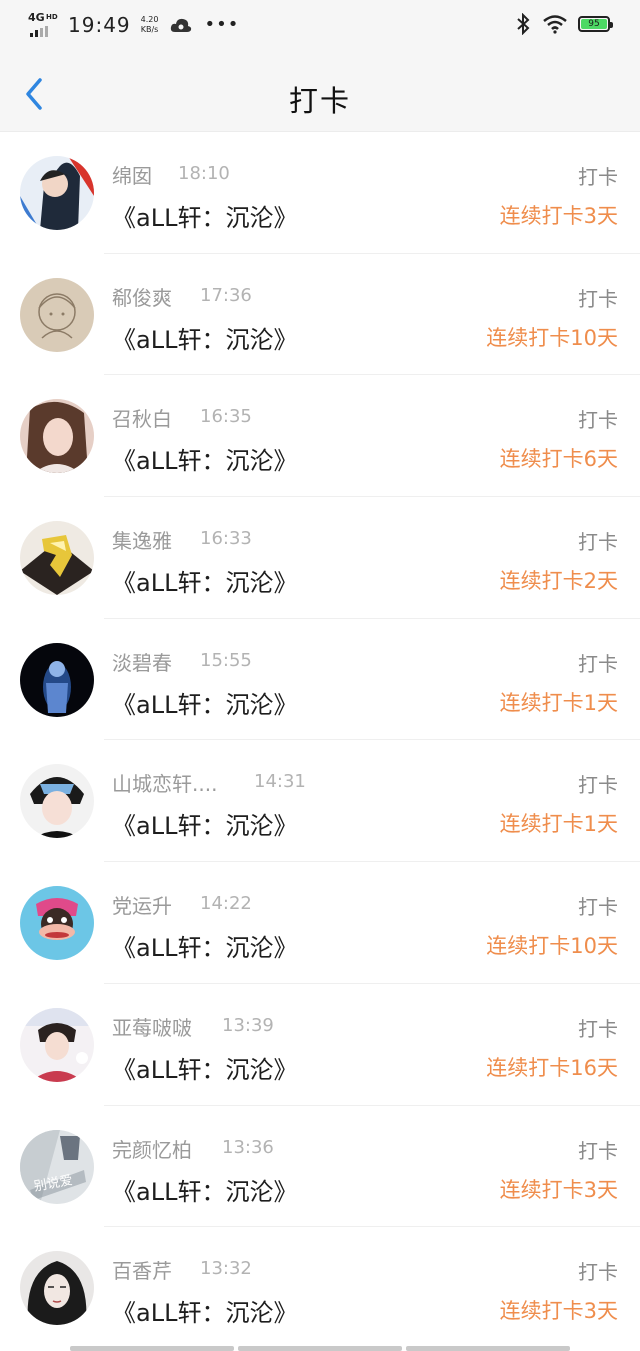 Image resolution: width=640 pixels, height=1351 pixels. I want to click on bluetooth-icon, so click(523, 24).